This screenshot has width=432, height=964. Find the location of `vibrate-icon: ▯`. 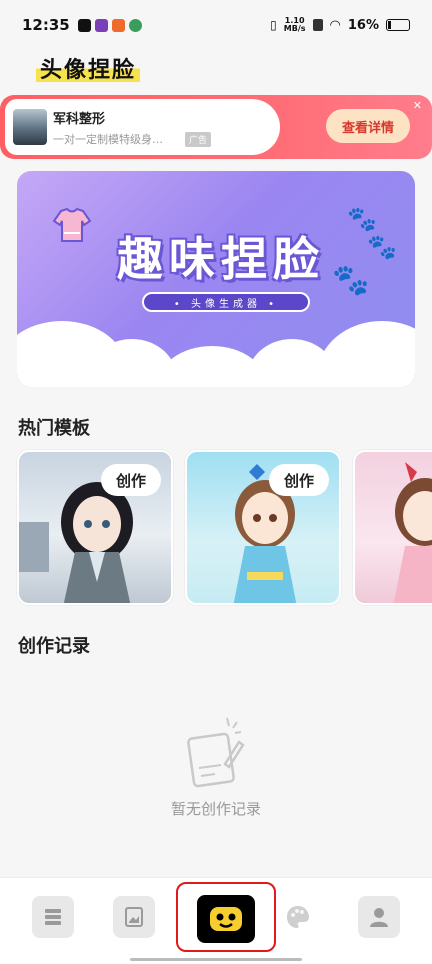

vibrate-icon: ▯ is located at coordinates (273, 25).